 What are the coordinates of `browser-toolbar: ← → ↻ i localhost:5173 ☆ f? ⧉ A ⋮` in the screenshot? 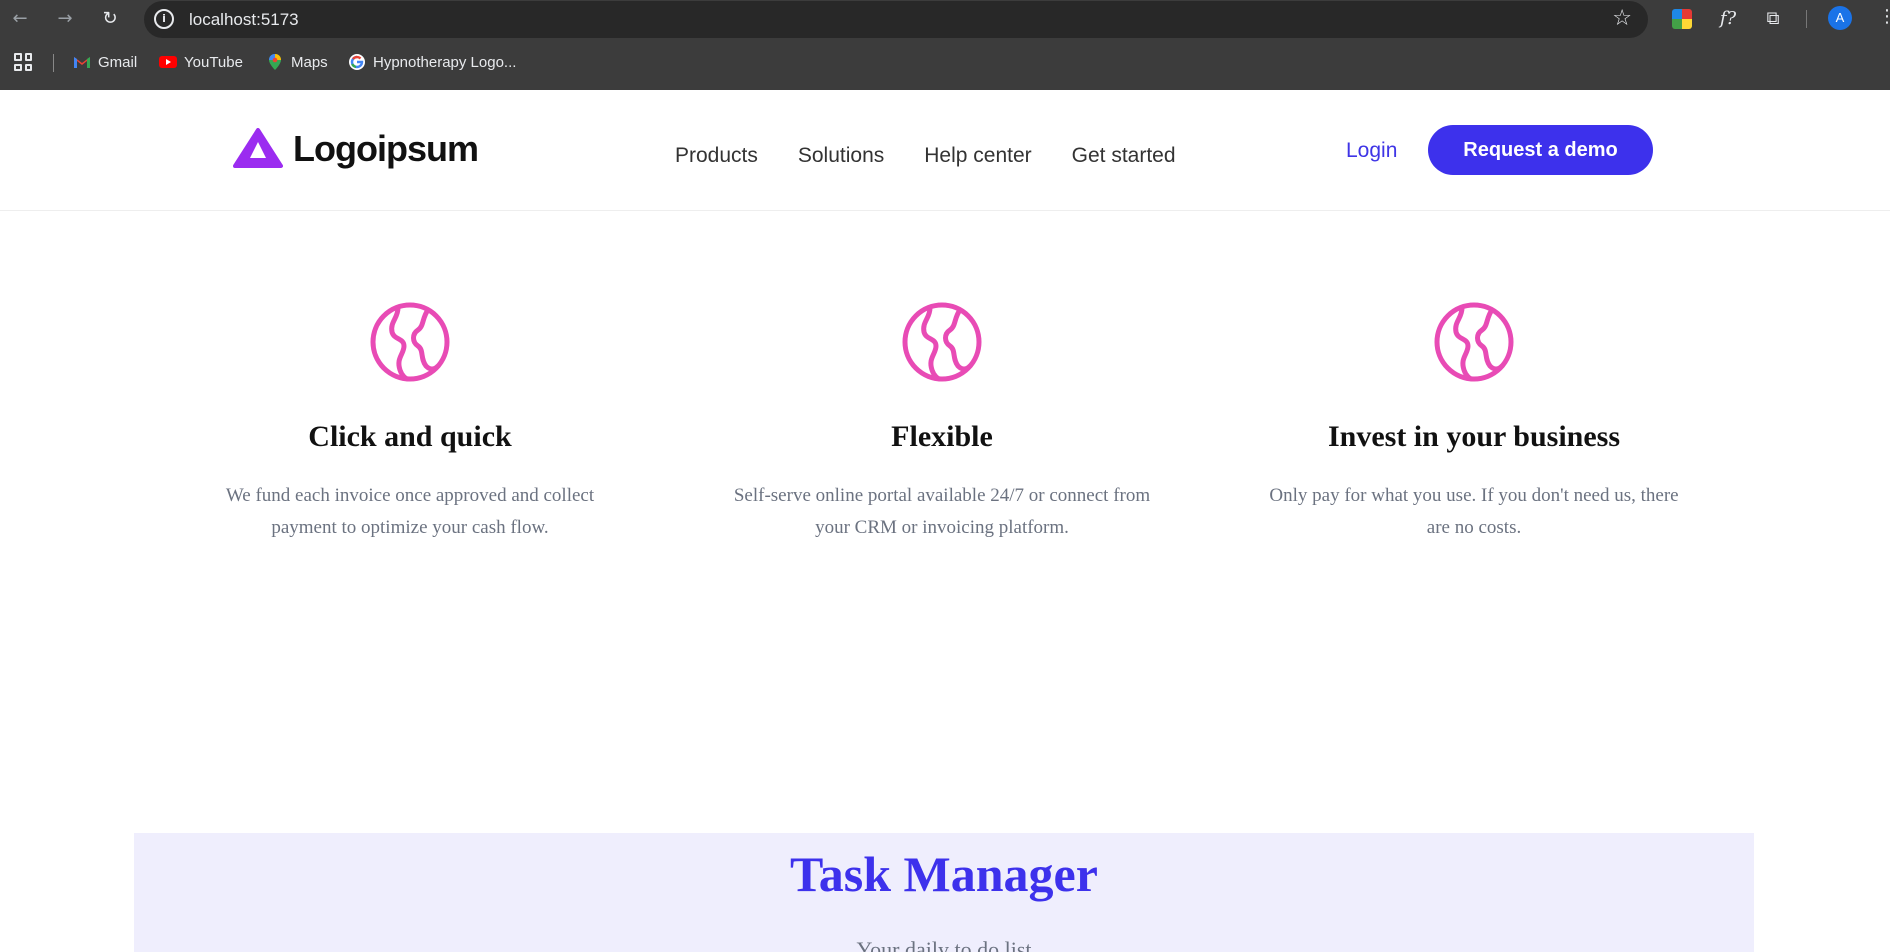 It's located at (945, 19).